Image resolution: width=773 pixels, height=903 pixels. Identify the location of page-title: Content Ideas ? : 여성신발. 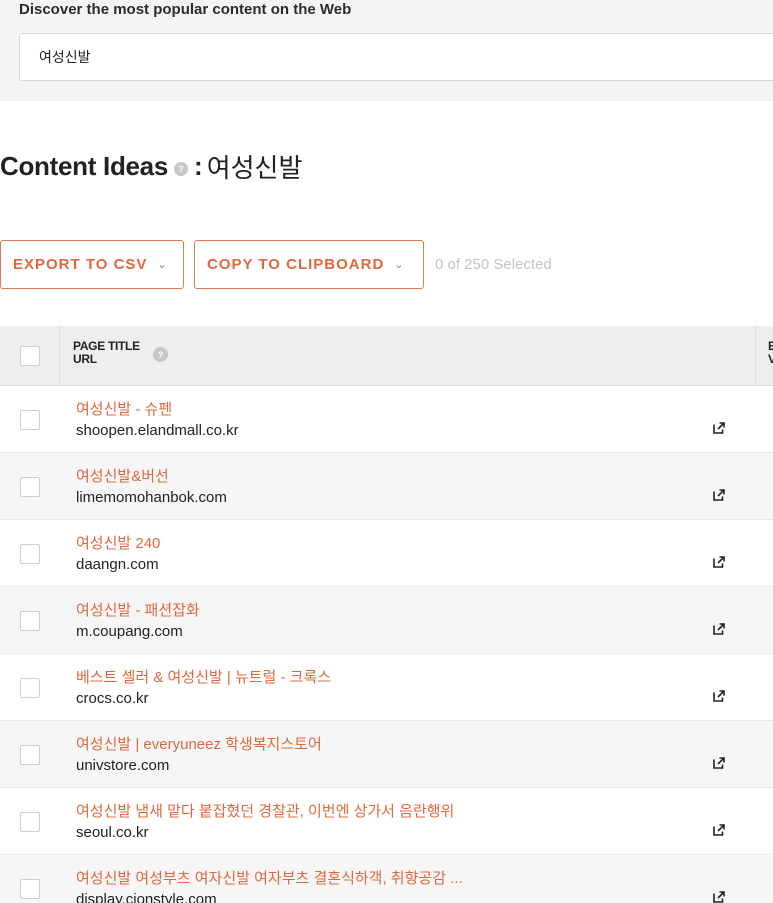
(151, 166).